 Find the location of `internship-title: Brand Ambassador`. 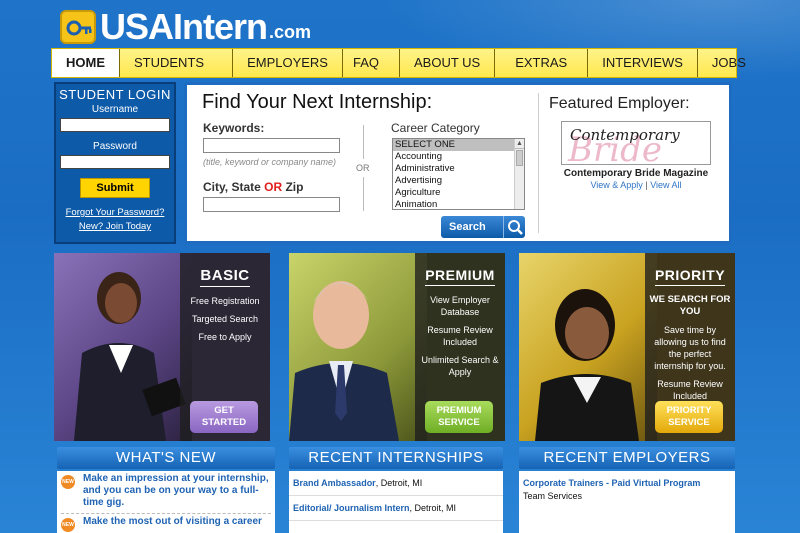

internship-title: Brand Ambassador is located at coordinates (334, 483).